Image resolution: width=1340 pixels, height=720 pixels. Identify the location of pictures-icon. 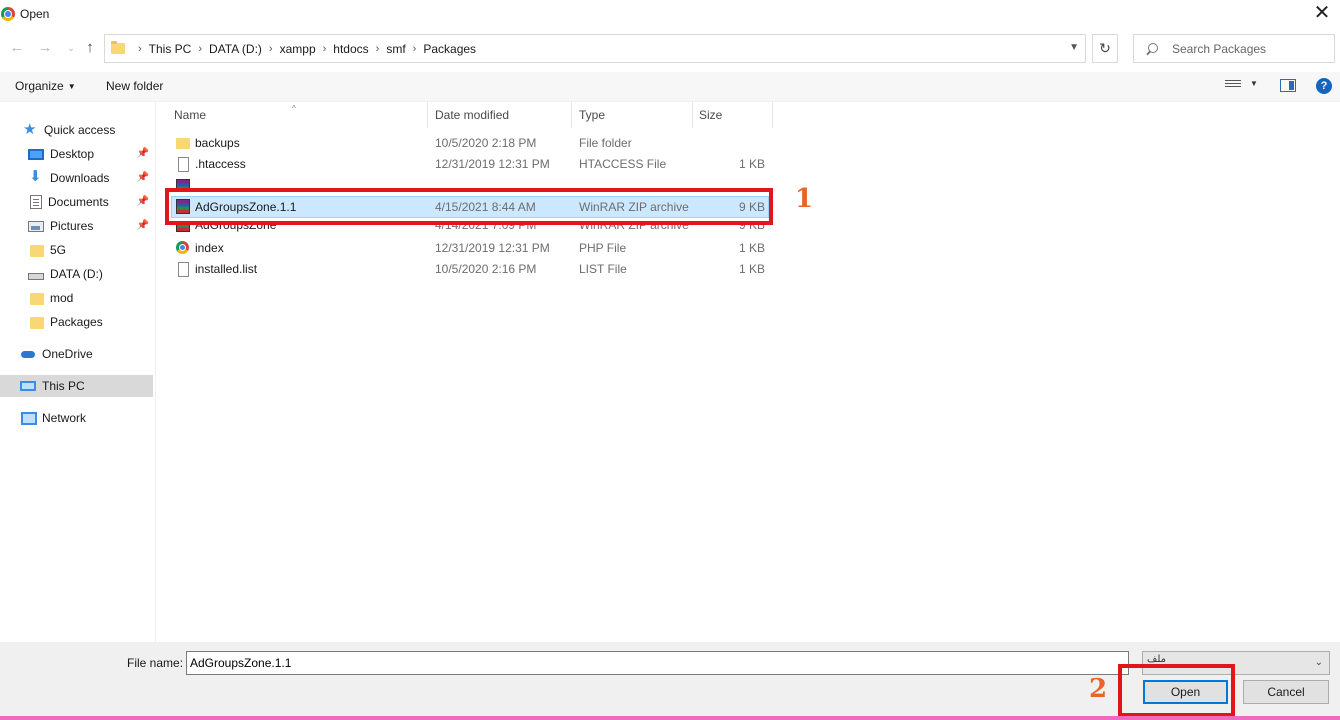
(36, 226).